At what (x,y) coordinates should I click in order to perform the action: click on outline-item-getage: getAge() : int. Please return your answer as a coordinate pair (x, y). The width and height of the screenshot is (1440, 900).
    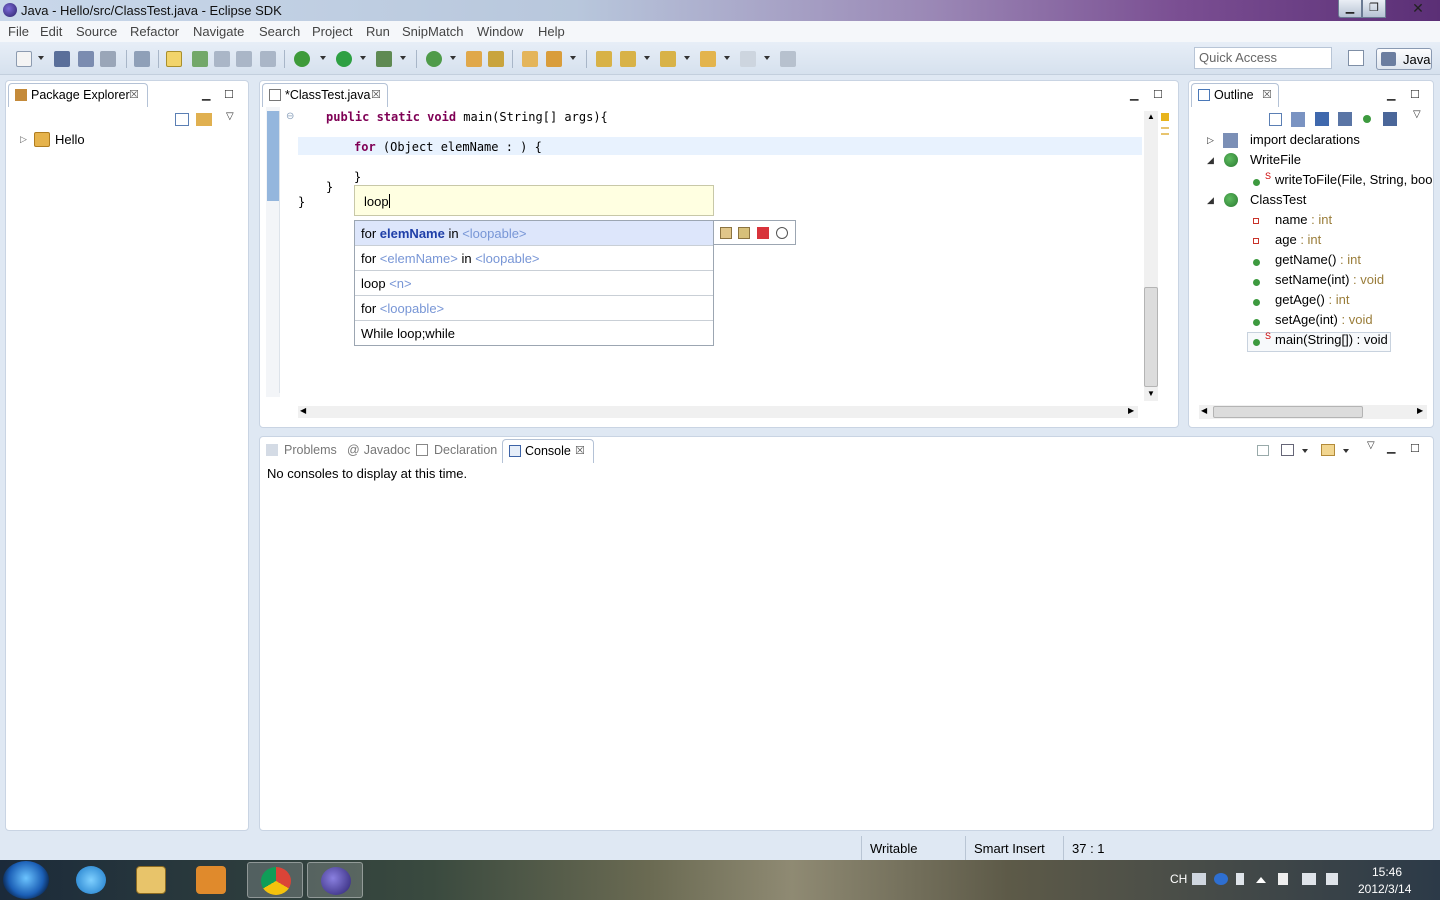
    Looking at the image, I should click on (1311, 302).